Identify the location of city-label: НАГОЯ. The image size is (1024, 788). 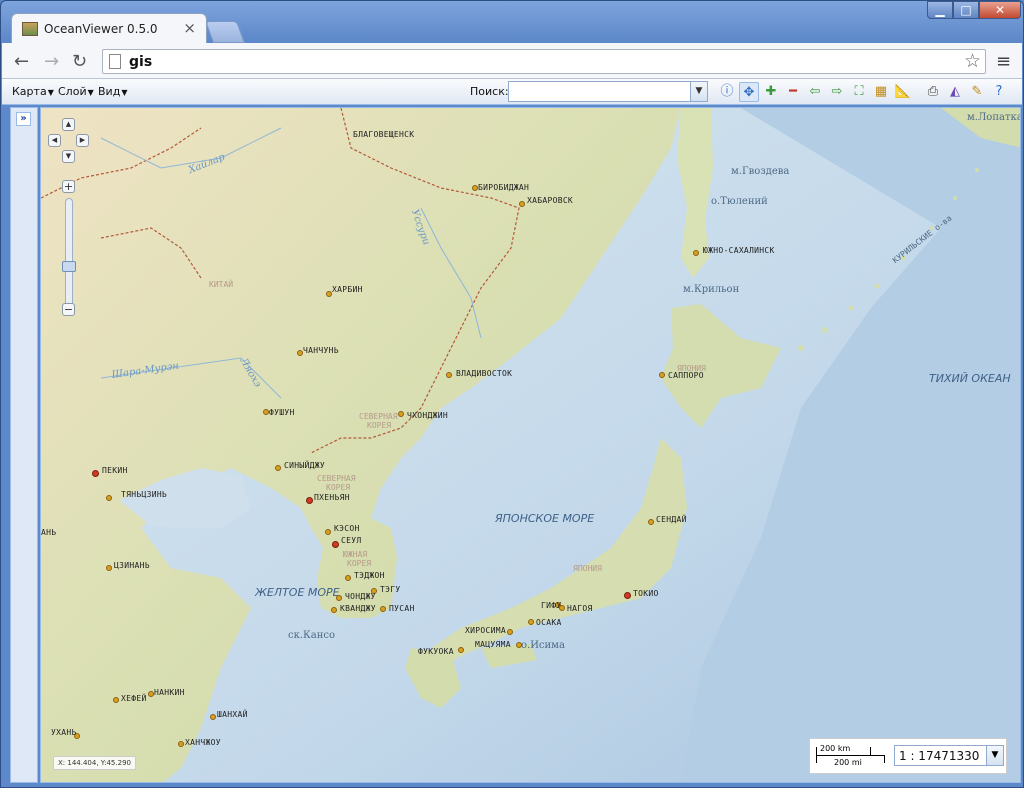
(580, 608).